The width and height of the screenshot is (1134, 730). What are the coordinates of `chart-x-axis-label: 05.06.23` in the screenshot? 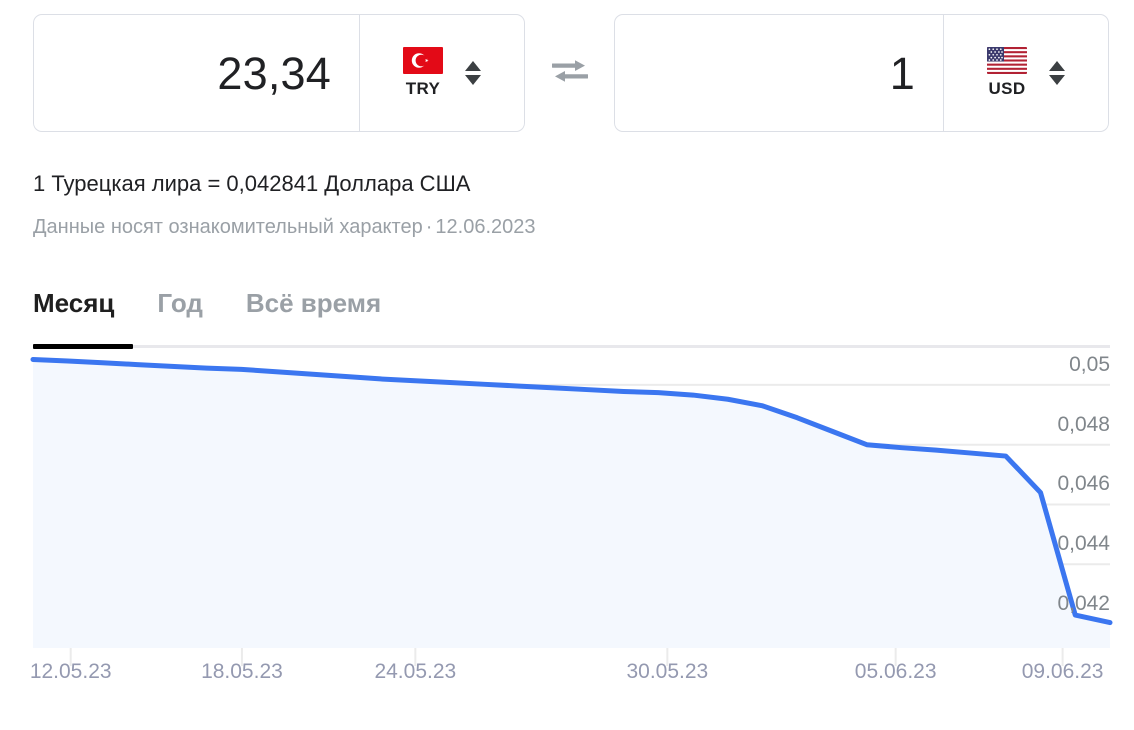 It's located at (895, 671).